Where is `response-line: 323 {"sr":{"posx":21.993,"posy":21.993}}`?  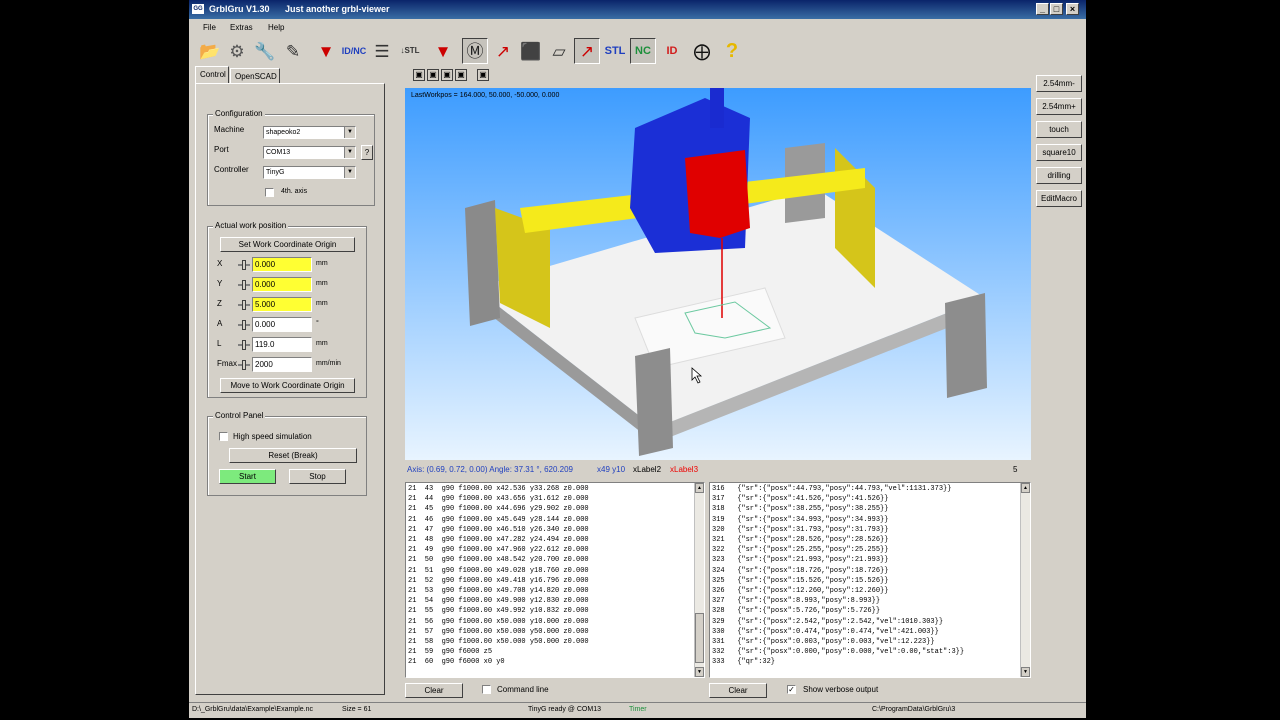 response-line: 323 {"sr":{"posx":21.993,"posy":21.993}} is located at coordinates (800, 560).